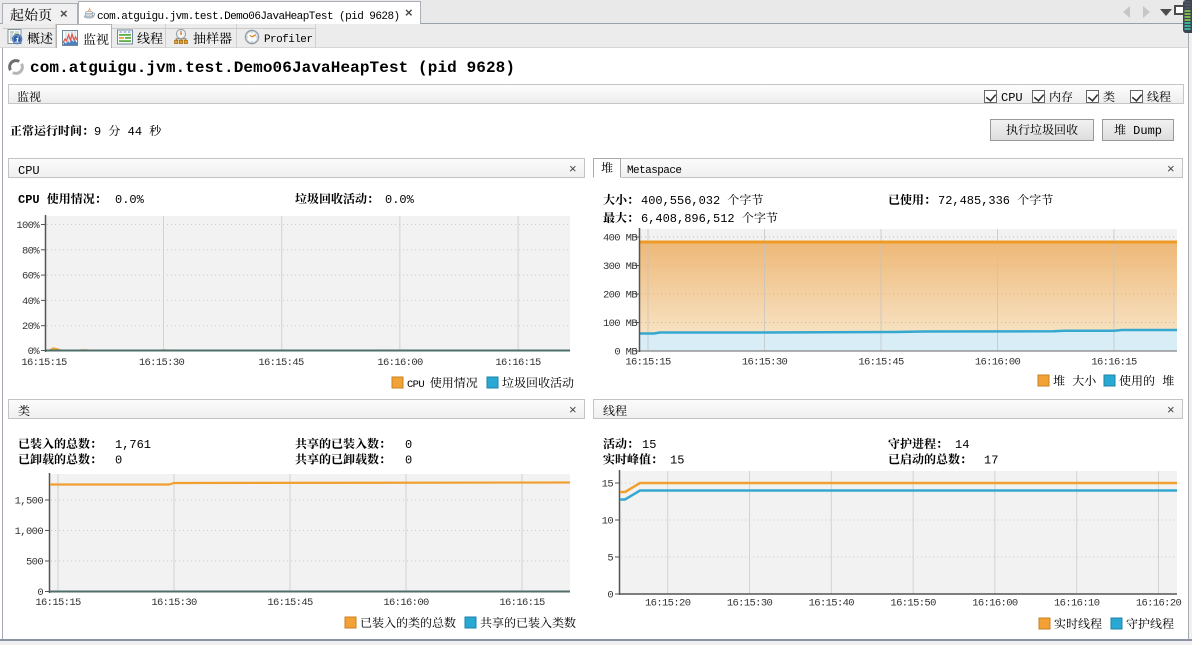 The width and height of the screenshot is (1192, 645). I want to click on svg-text: 10, so click(608, 520).